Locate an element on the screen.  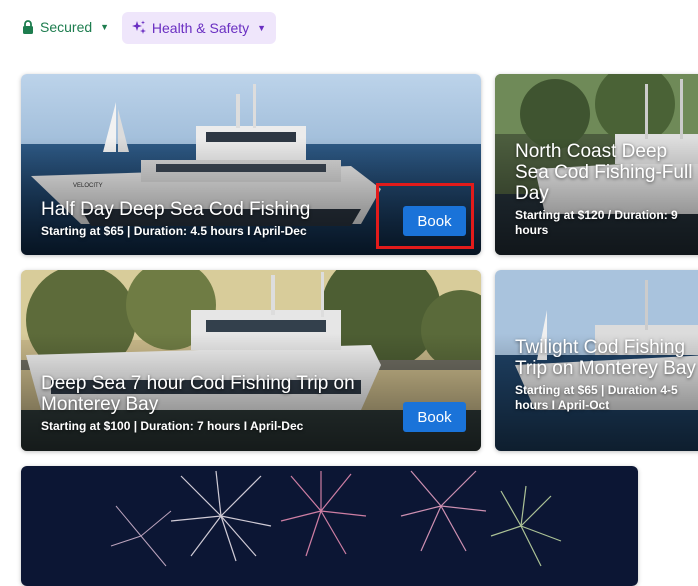
tour-subtitle: Starting at $120 / Duration: 9 hours is located at coordinates (596, 222).